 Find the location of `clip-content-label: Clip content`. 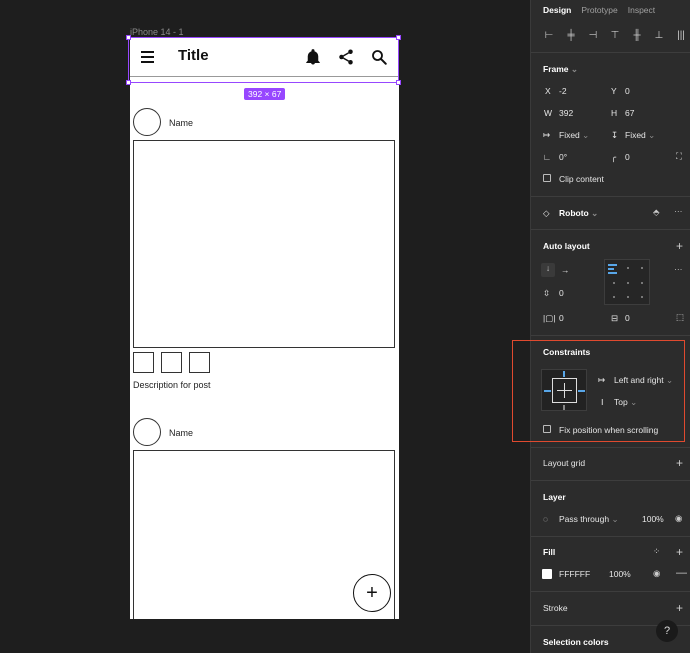

clip-content-label: Clip content is located at coordinates (581, 179).